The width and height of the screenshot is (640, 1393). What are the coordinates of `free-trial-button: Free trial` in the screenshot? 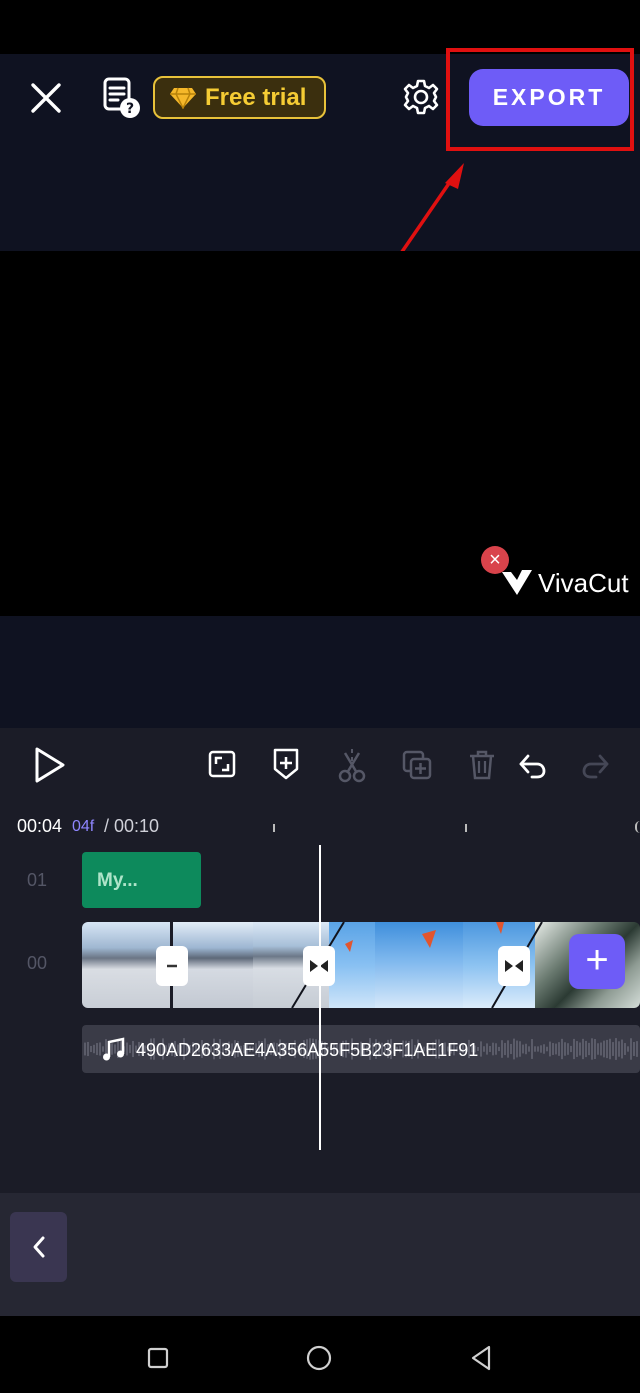 It's located at (239, 97).